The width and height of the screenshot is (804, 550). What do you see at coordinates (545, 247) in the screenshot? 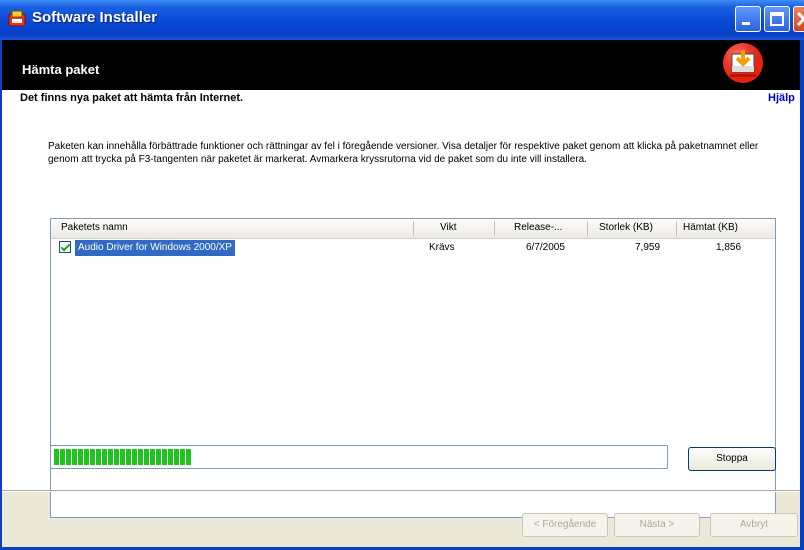
I see `package-release: 6/7/2005` at bounding box center [545, 247].